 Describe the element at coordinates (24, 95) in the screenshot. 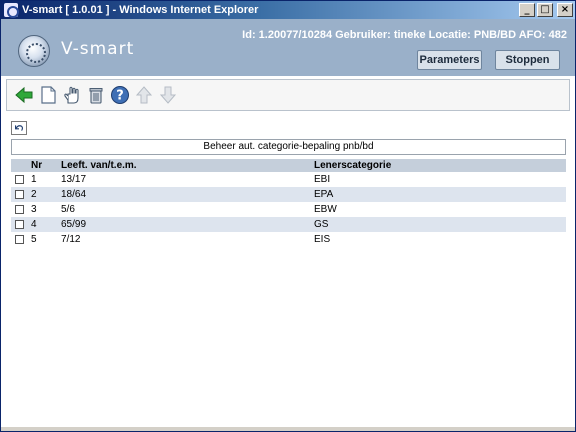

I see `back-arrow-icon` at that location.